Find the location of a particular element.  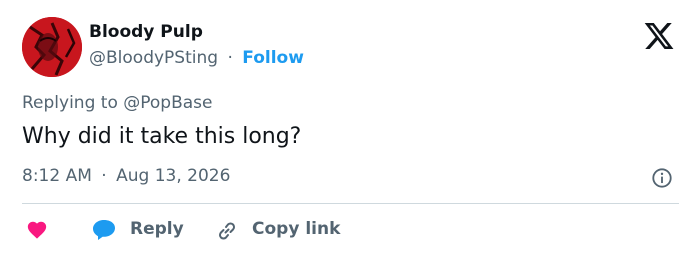

author-display-name: Bloody Pulp is located at coordinates (146, 32).